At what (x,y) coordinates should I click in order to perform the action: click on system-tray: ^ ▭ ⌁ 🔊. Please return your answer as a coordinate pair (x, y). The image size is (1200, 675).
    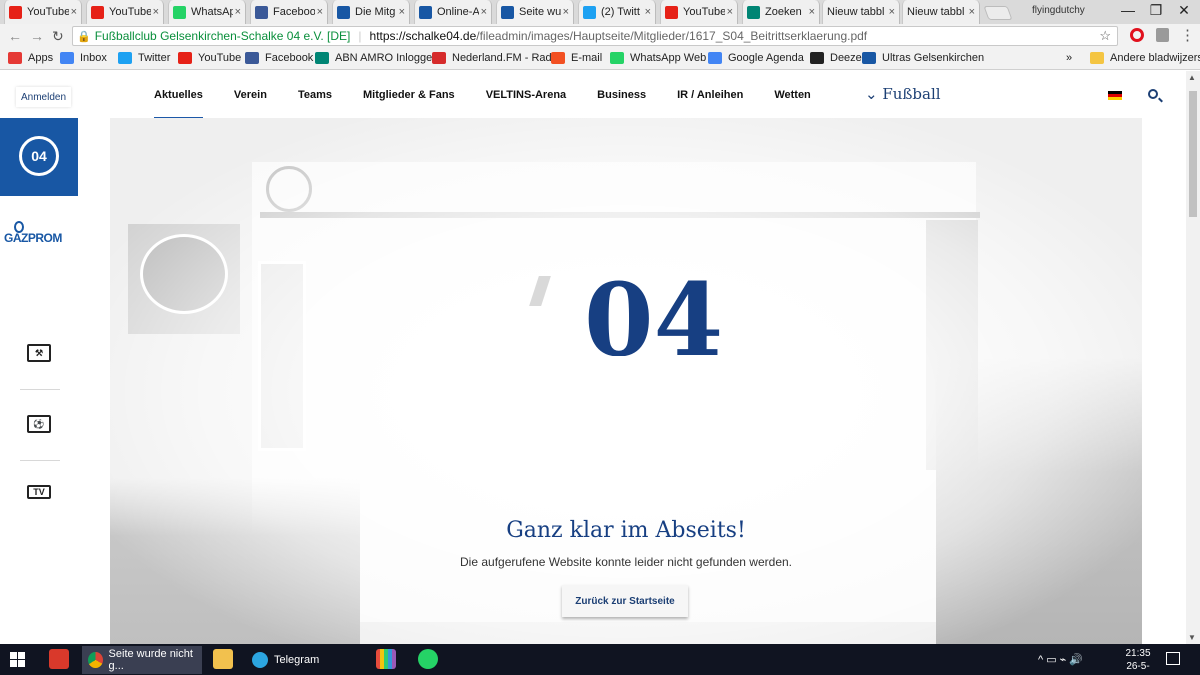
    Looking at the image, I should click on (1060, 659).